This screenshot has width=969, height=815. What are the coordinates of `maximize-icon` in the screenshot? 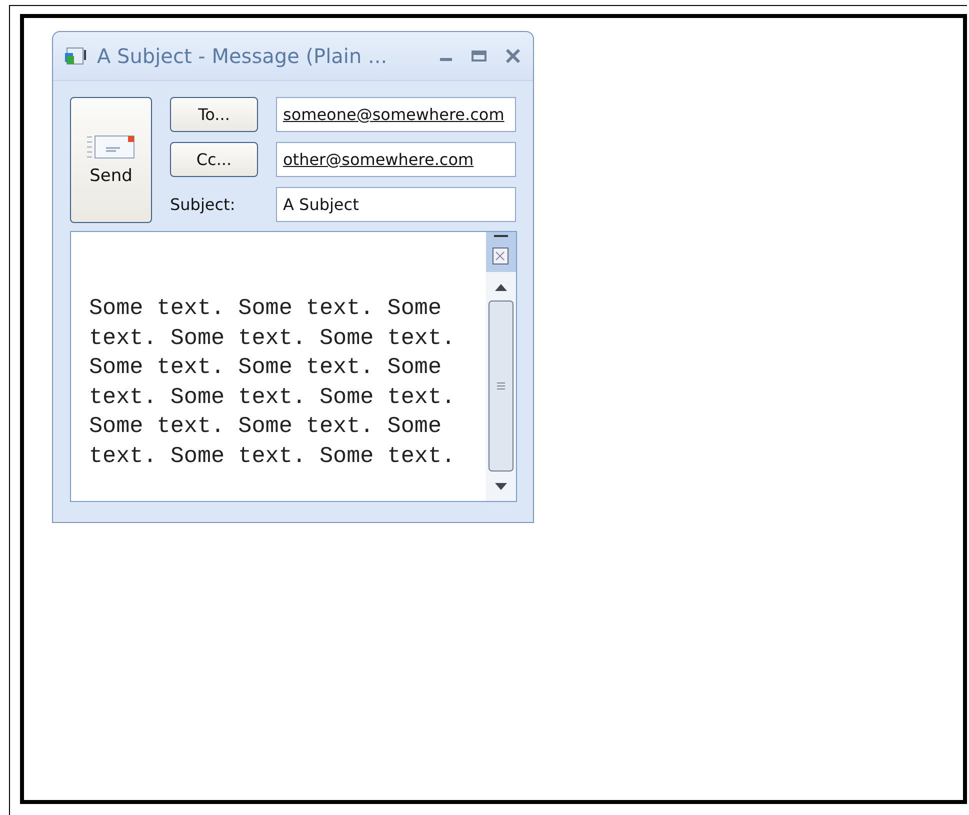 It's located at (479, 56).